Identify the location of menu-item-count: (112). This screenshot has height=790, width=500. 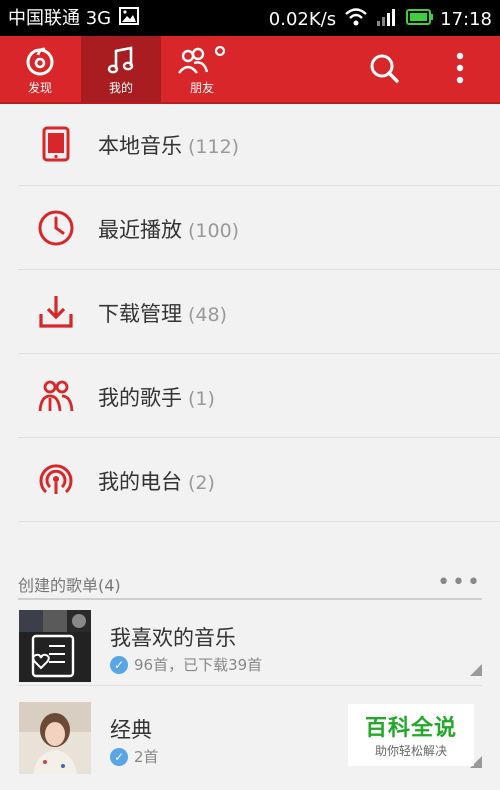
(214, 147).